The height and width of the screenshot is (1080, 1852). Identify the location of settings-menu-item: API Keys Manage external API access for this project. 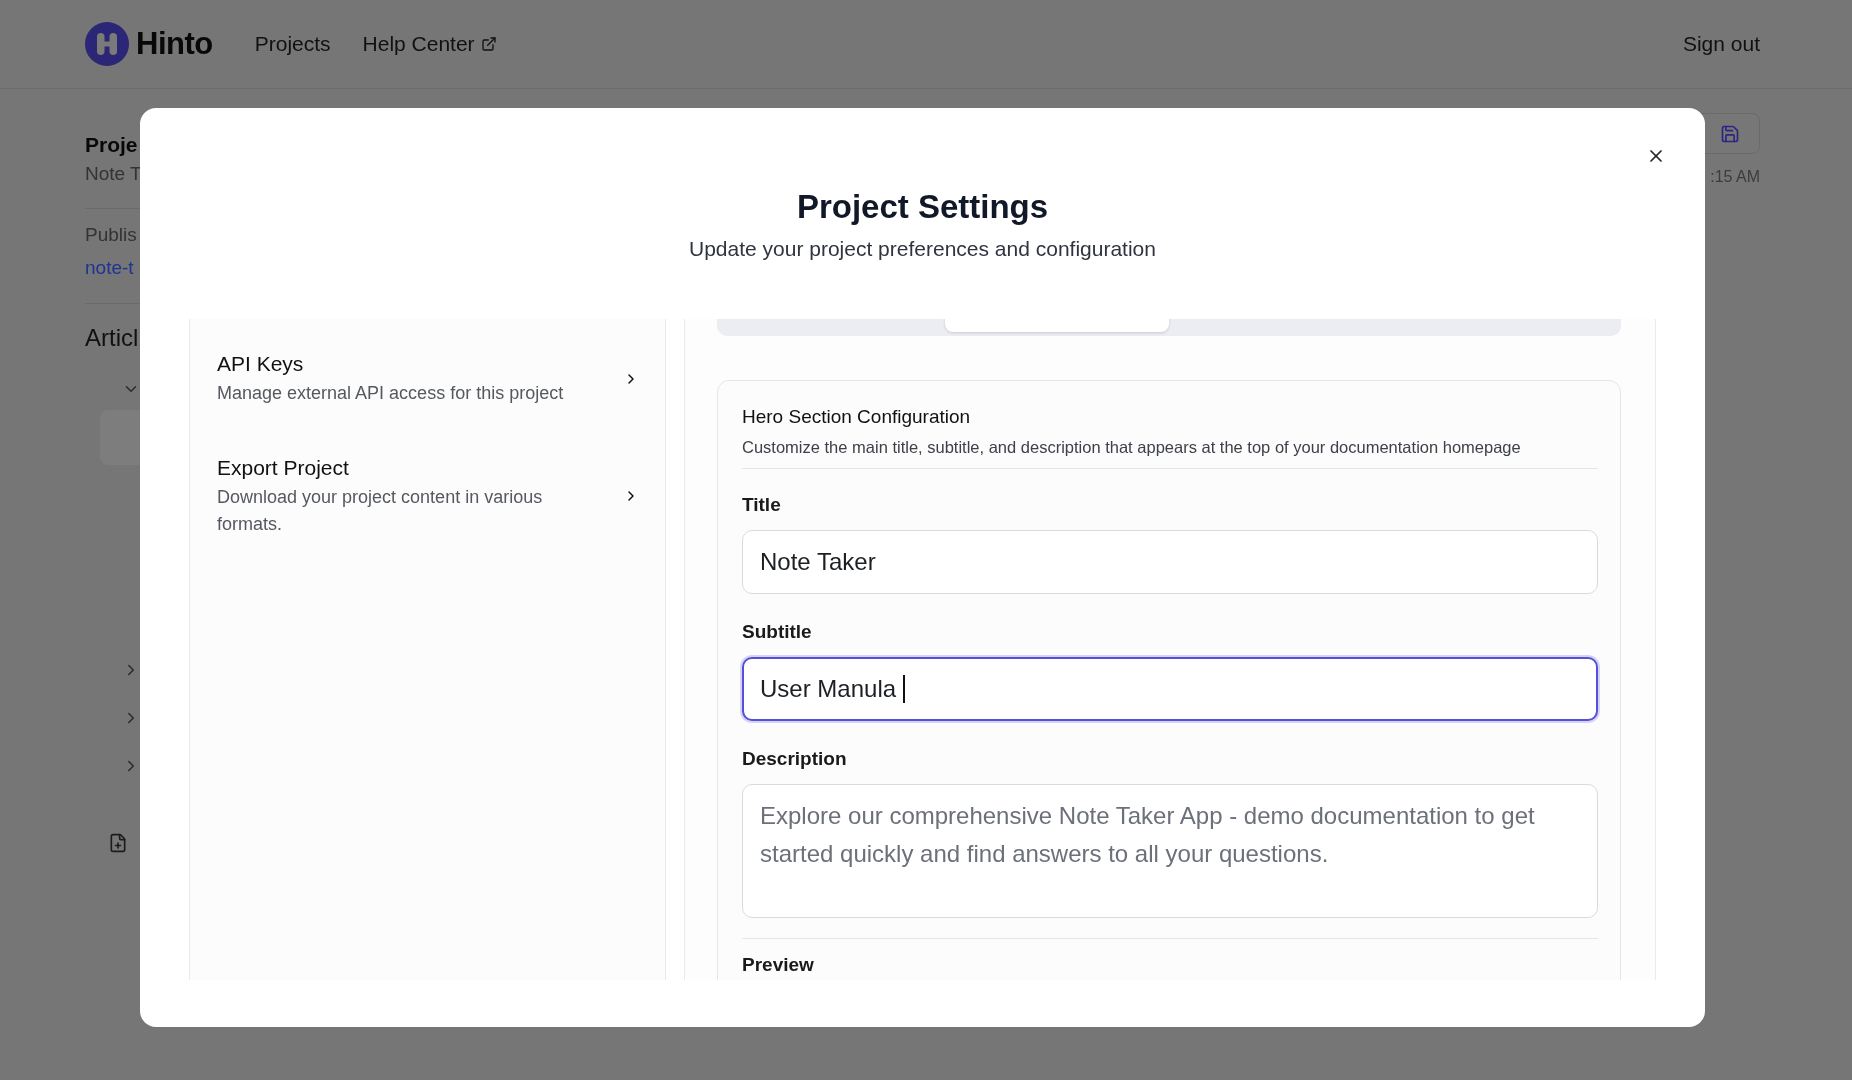
(428, 378).